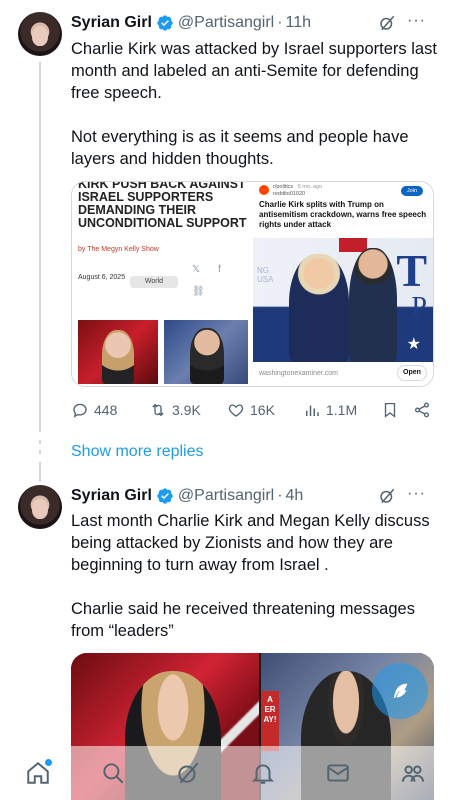 The width and height of the screenshot is (450, 800). Describe the element at coordinates (411, 270) in the screenshot. I see `backdrop-letter: T` at that location.